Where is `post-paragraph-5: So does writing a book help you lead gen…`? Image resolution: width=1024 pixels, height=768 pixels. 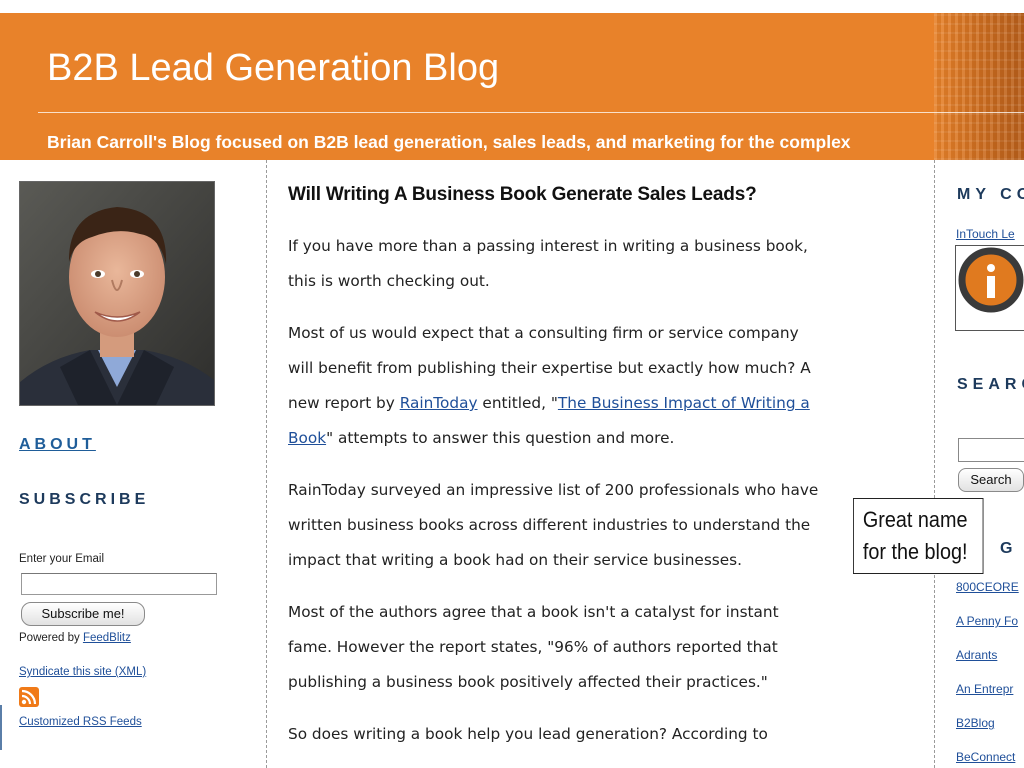 post-paragraph-5: So does writing a book help you lead gen… is located at coordinates (603, 734).